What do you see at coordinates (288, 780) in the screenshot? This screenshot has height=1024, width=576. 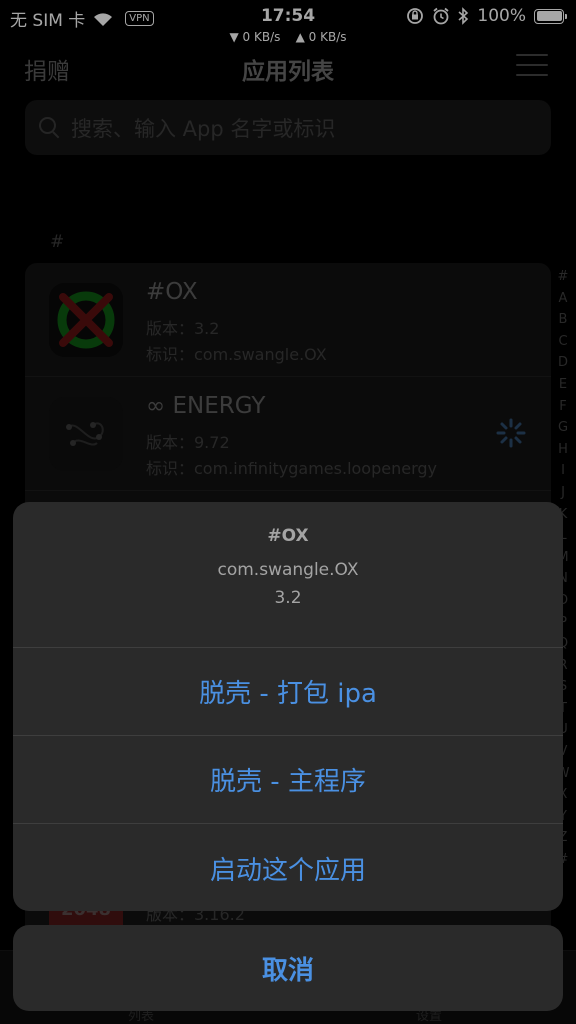 I see `decrypt-main-binary-button: 脱壳 - 主程序` at bounding box center [288, 780].